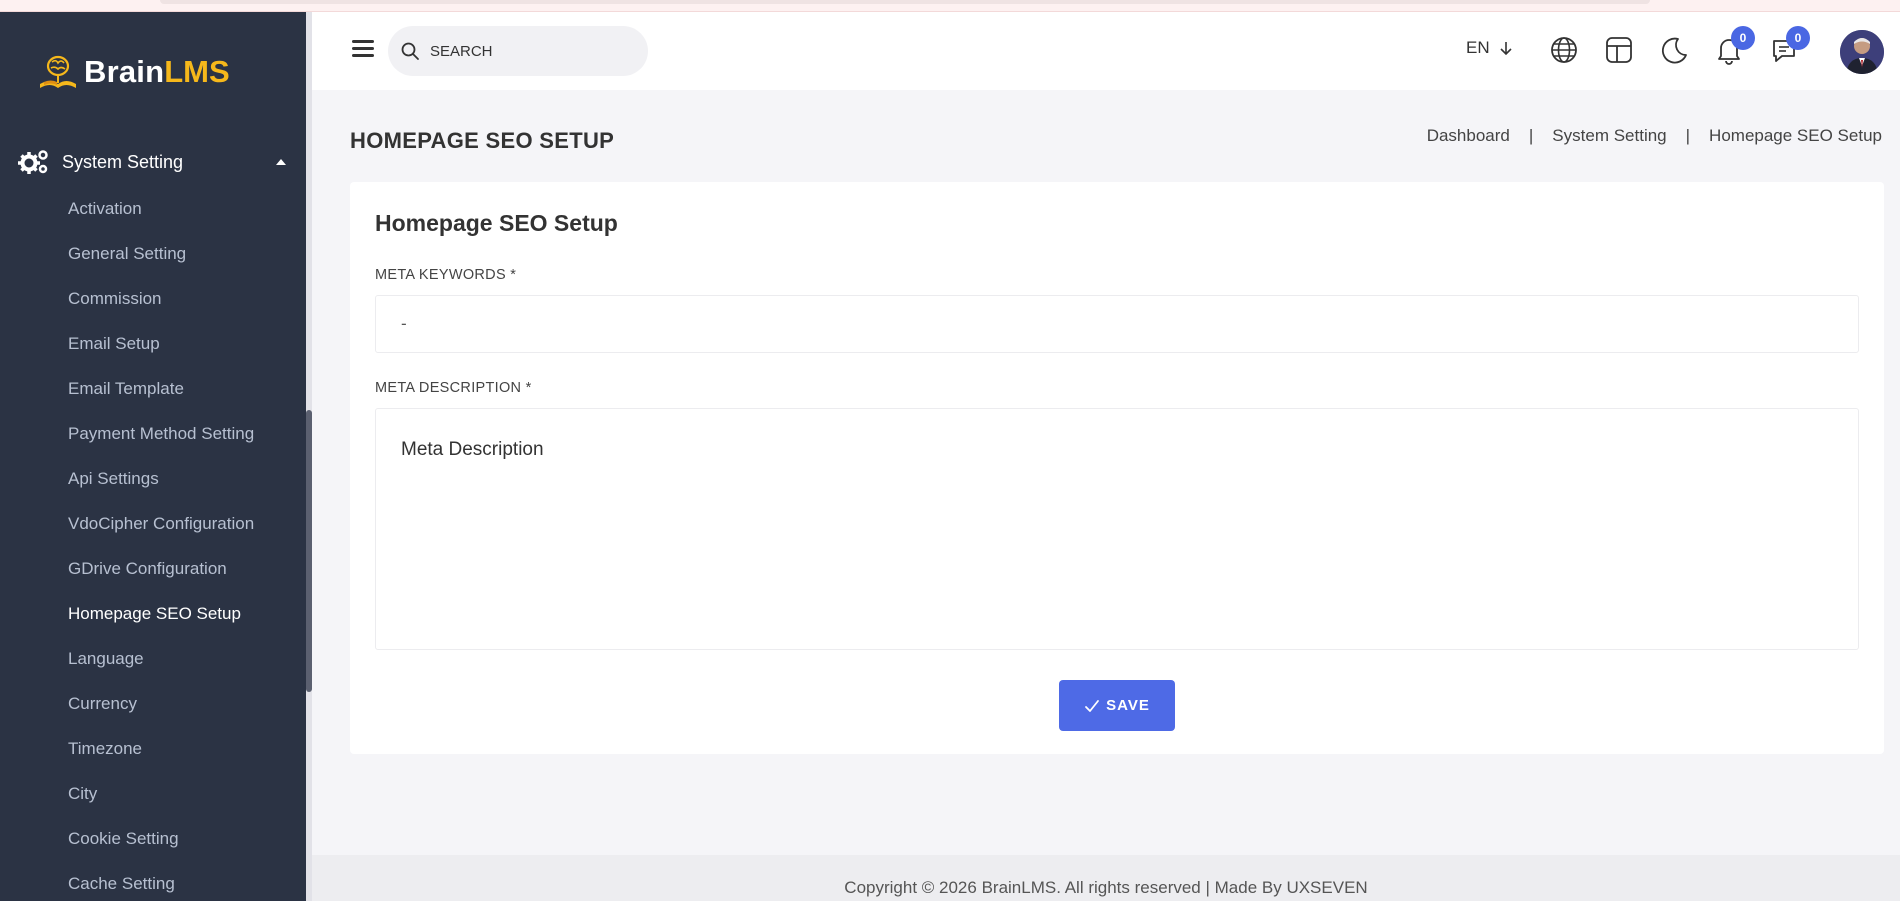 This screenshot has width=1900, height=901. What do you see at coordinates (905, 2) in the screenshot?
I see `top-stripe-pill` at bounding box center [905, 2].